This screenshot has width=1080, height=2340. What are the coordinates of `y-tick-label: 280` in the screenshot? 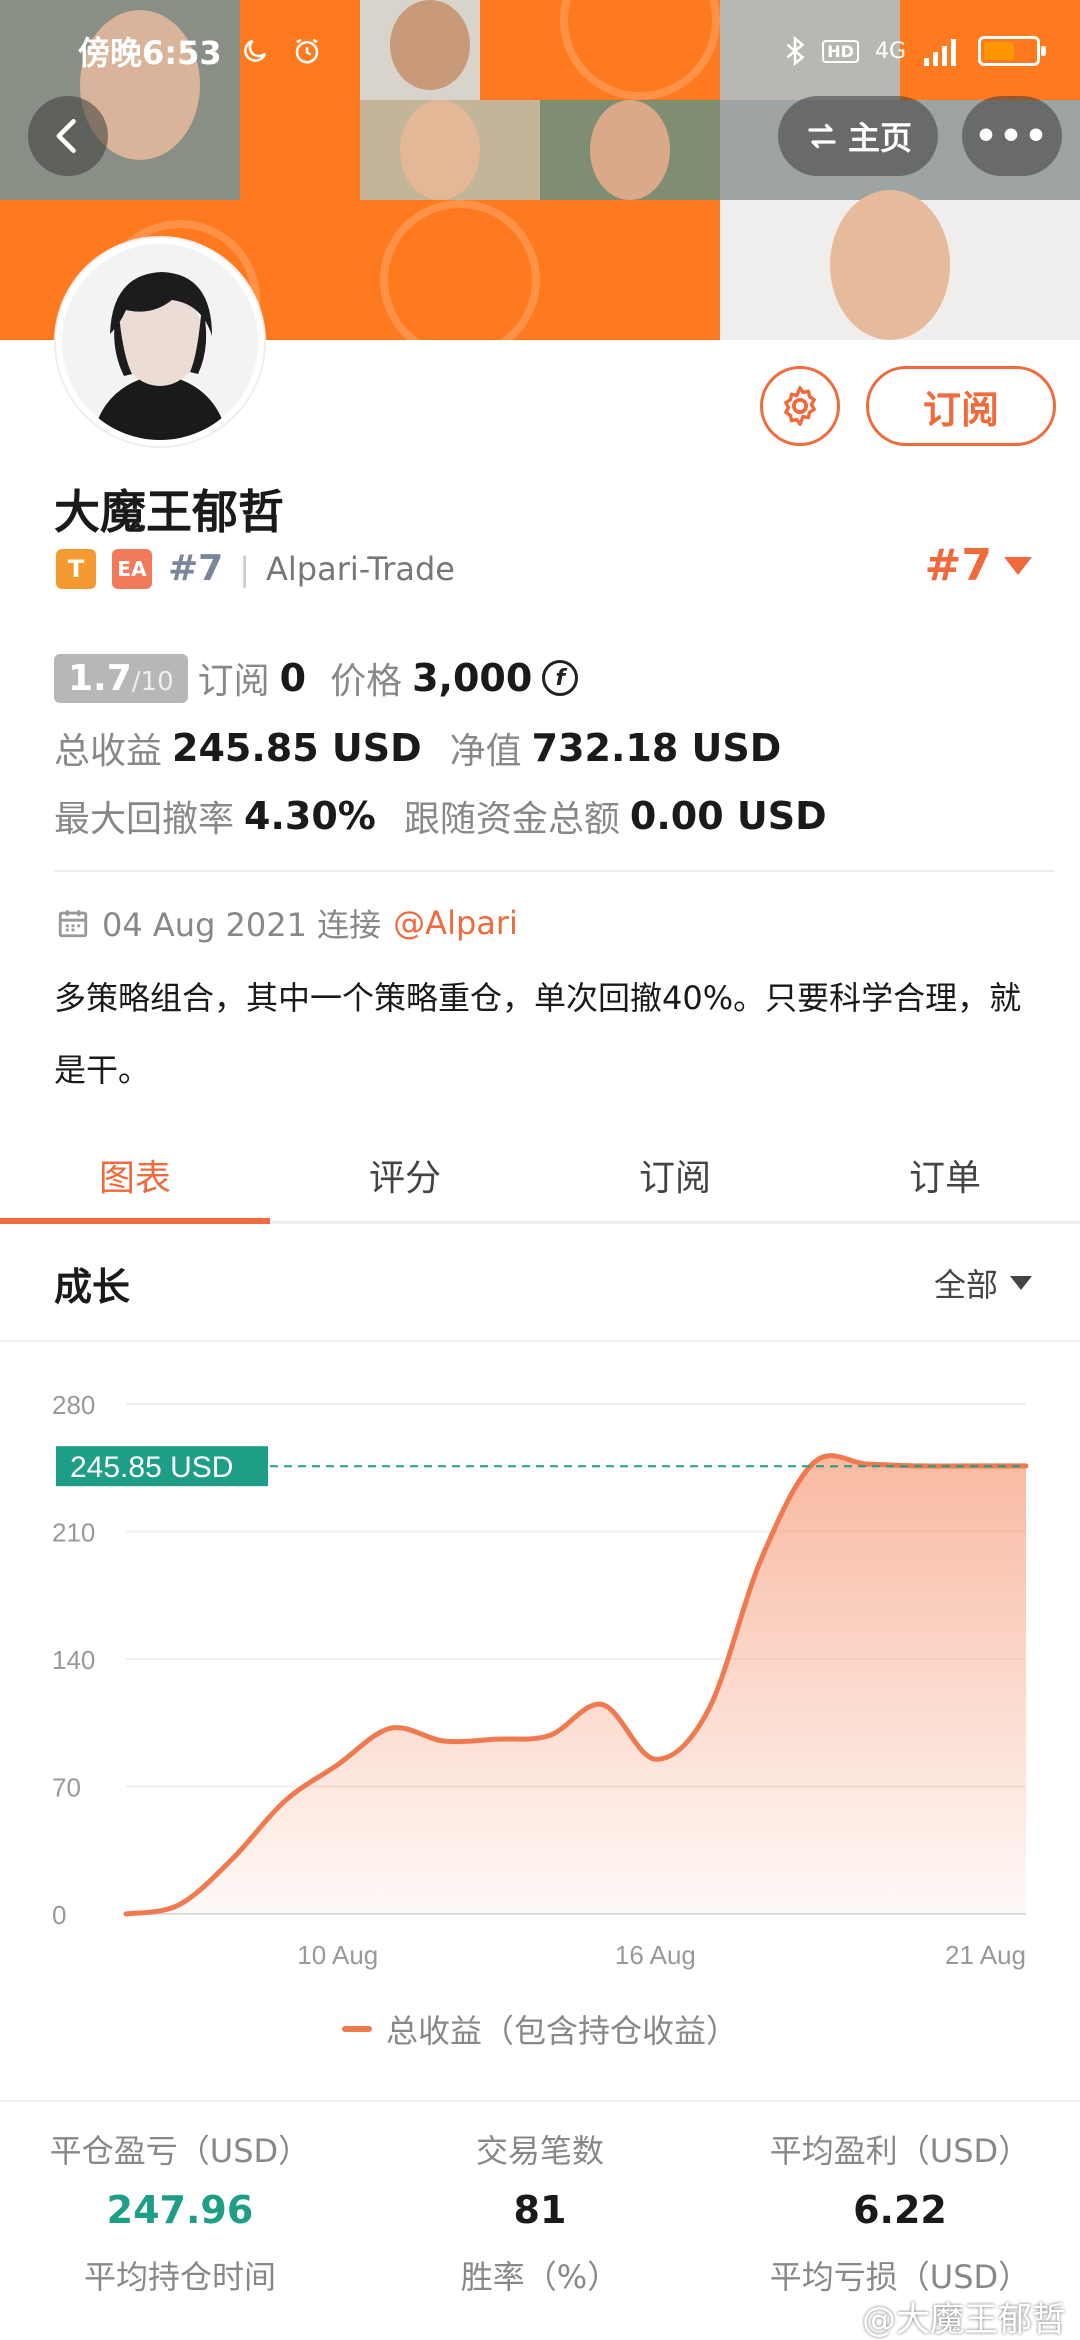 It's located at (73, 1405).